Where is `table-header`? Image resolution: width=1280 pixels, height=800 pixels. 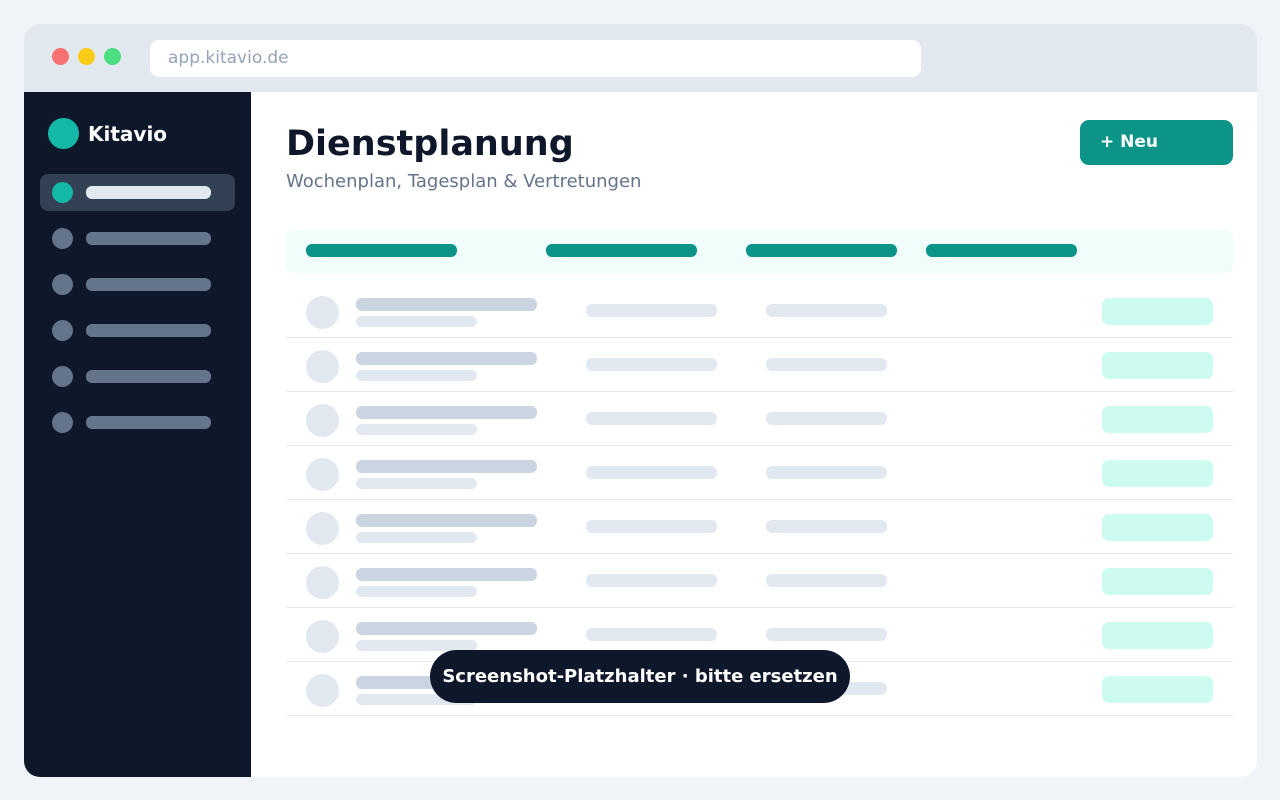 table-header is located at coordinates (759, 251).